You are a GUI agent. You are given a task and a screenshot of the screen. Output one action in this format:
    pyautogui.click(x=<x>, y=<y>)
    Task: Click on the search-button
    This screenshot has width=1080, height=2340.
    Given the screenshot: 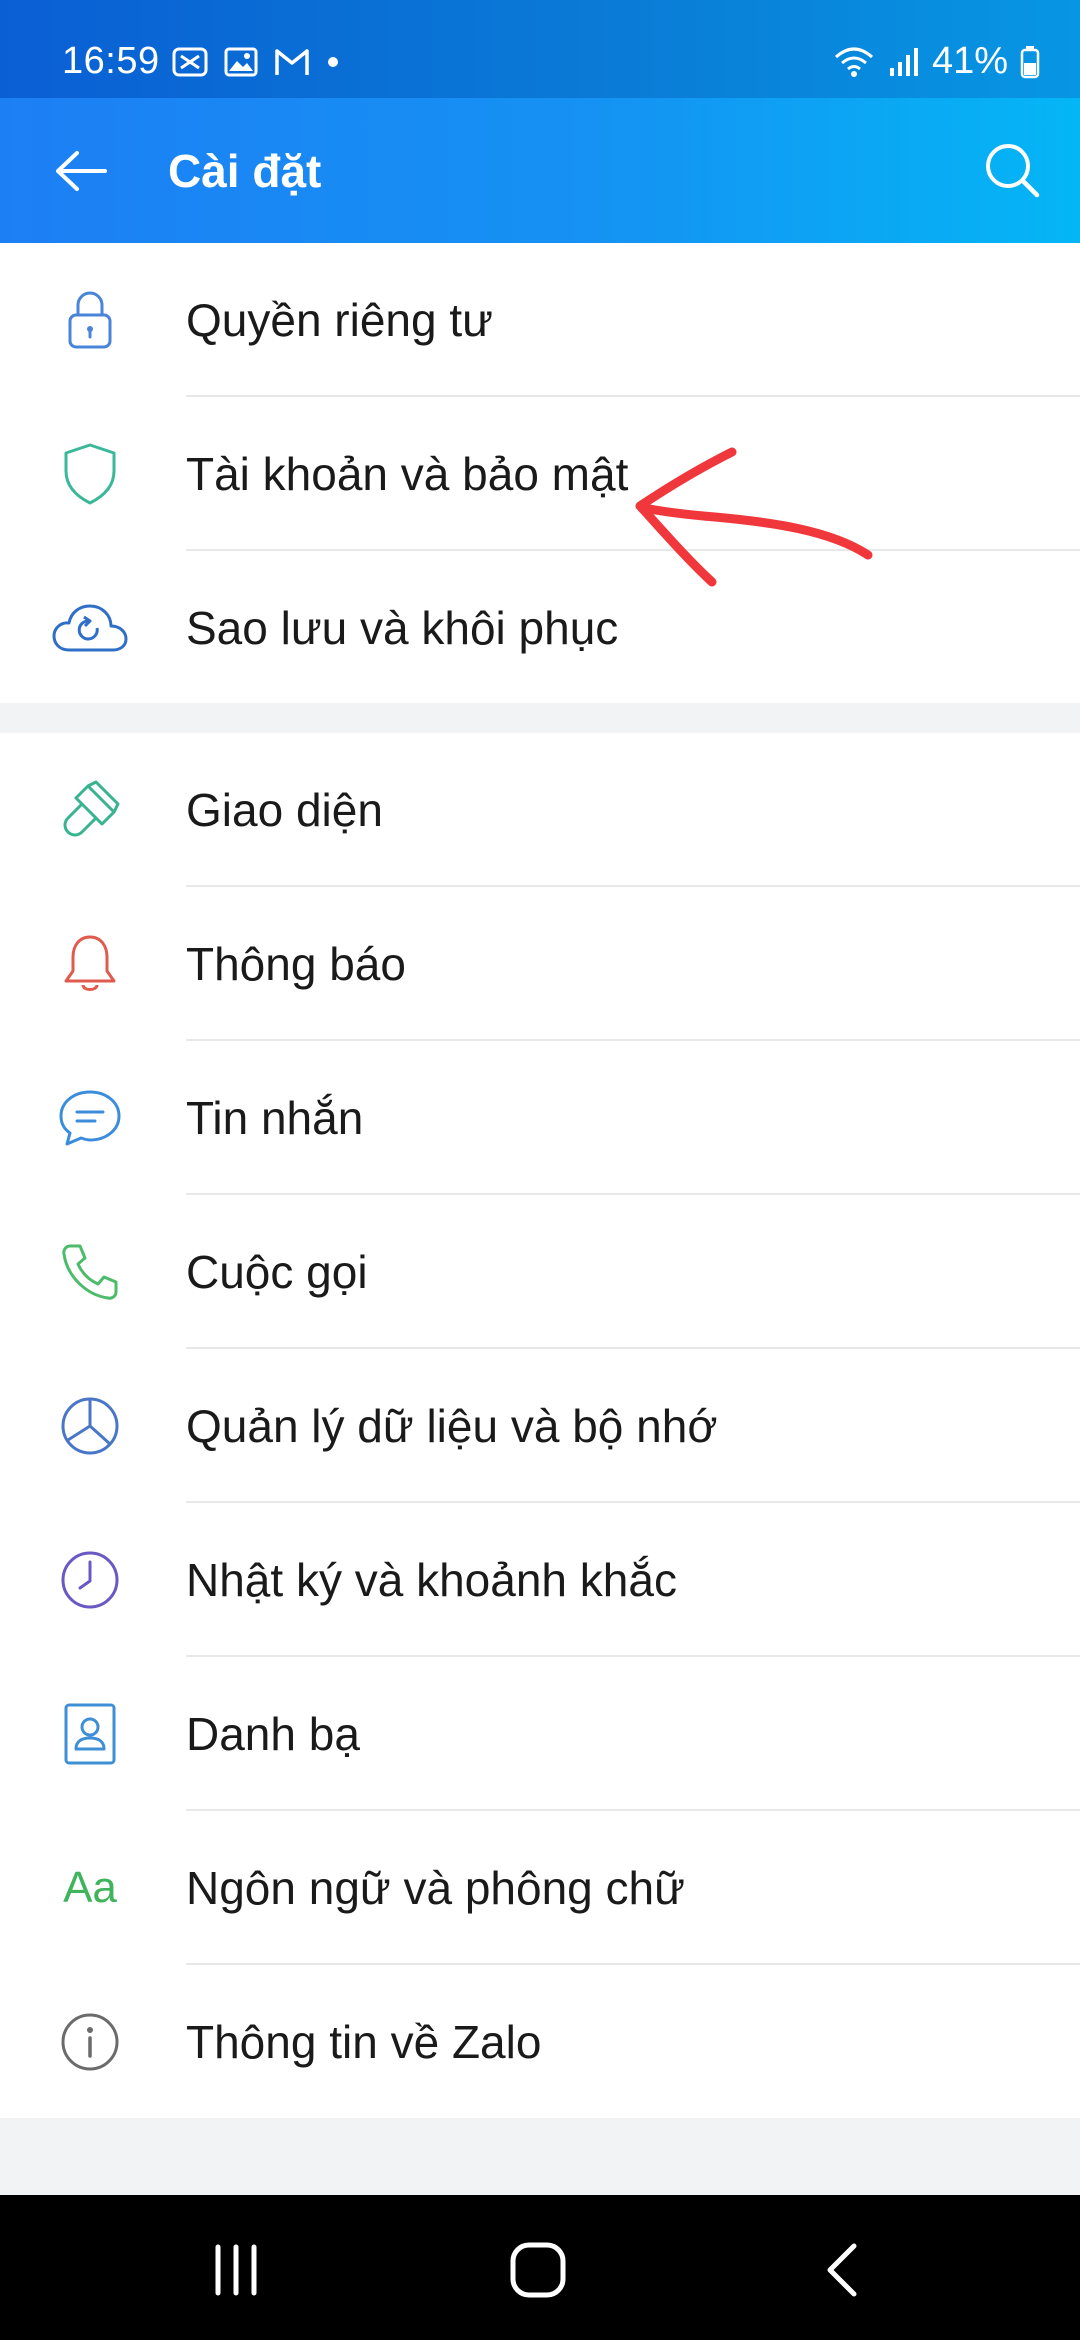 What is the action you would take?
    pyautogui.click(x=1012, y=170)
    